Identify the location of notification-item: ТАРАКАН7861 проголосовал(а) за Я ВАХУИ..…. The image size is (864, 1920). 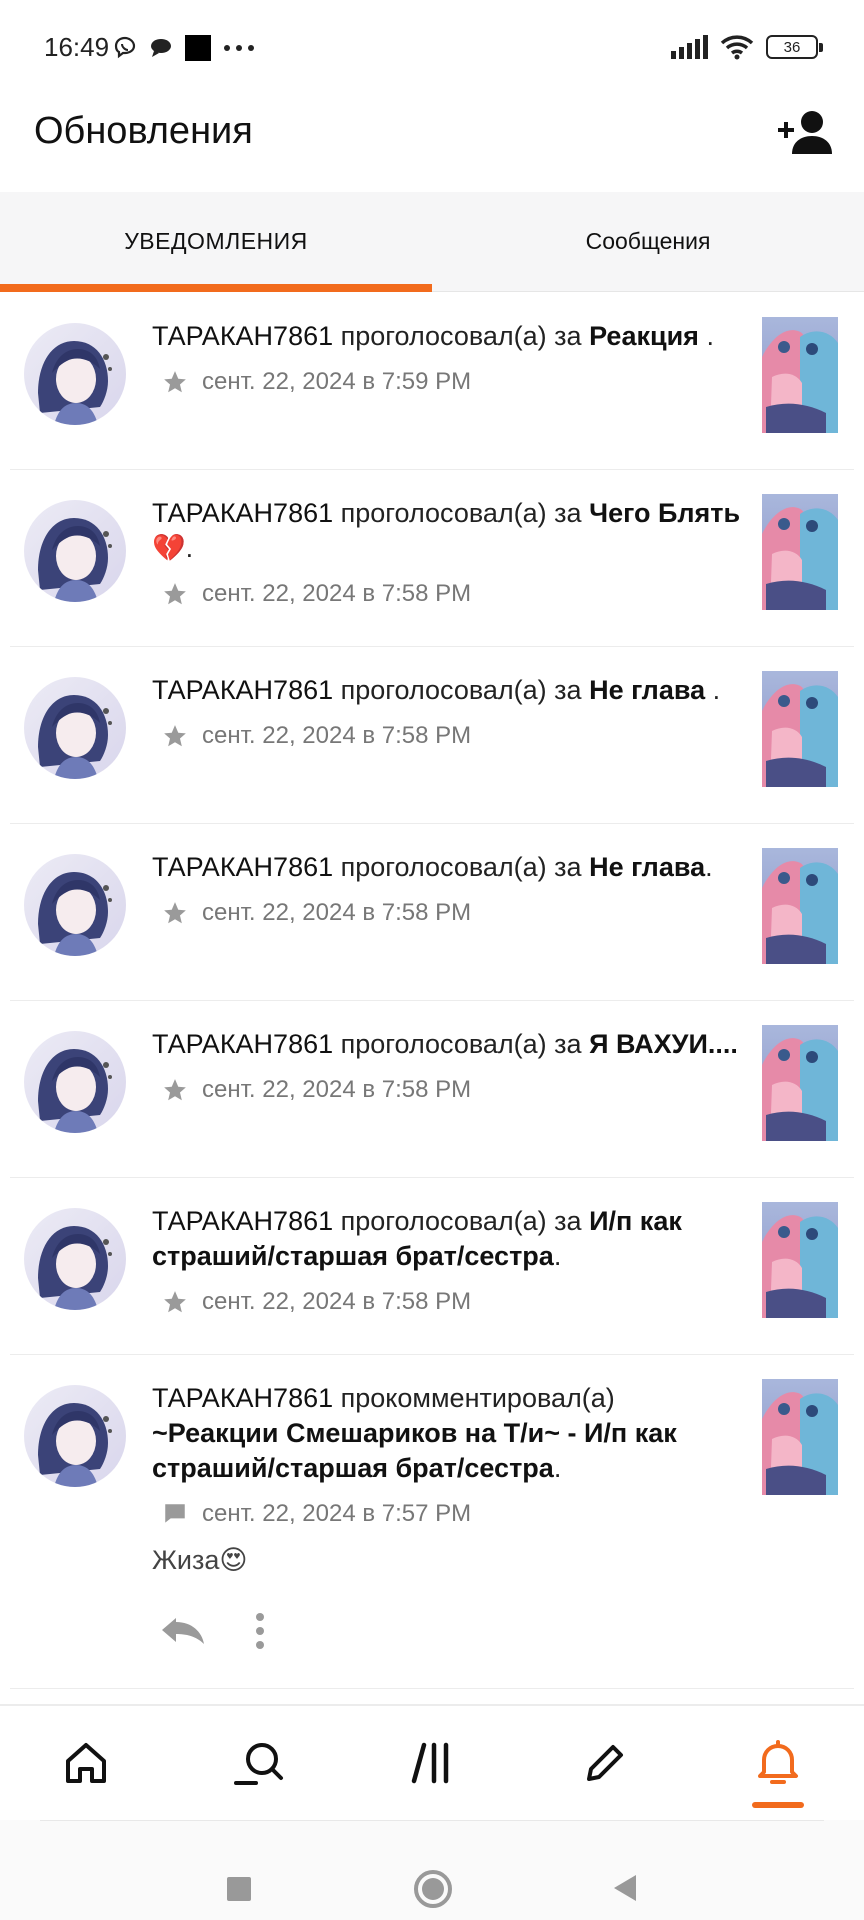
(432, 1089).